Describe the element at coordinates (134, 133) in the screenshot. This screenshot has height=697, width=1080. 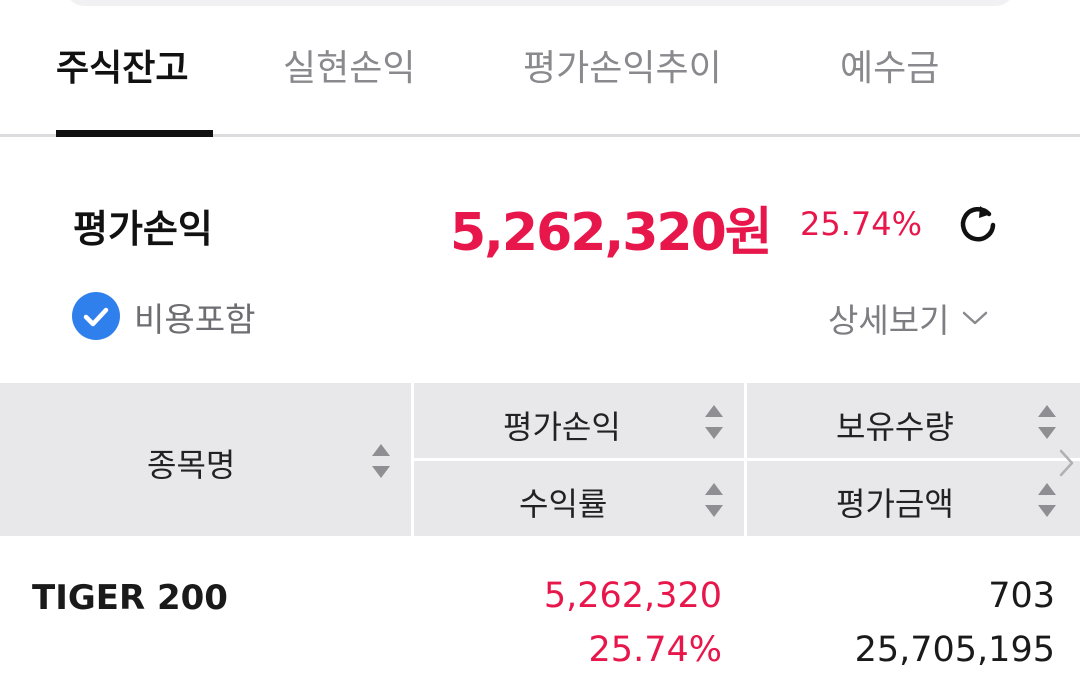
I see `active-tab-indicator` at that location.